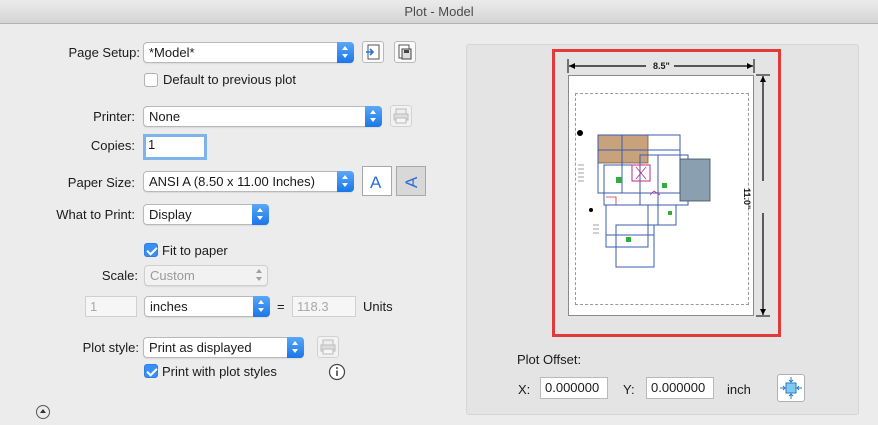 The height and width of the screenshot is (425, 878). I want to click on scale-units-label: Units, so click(378, 306).